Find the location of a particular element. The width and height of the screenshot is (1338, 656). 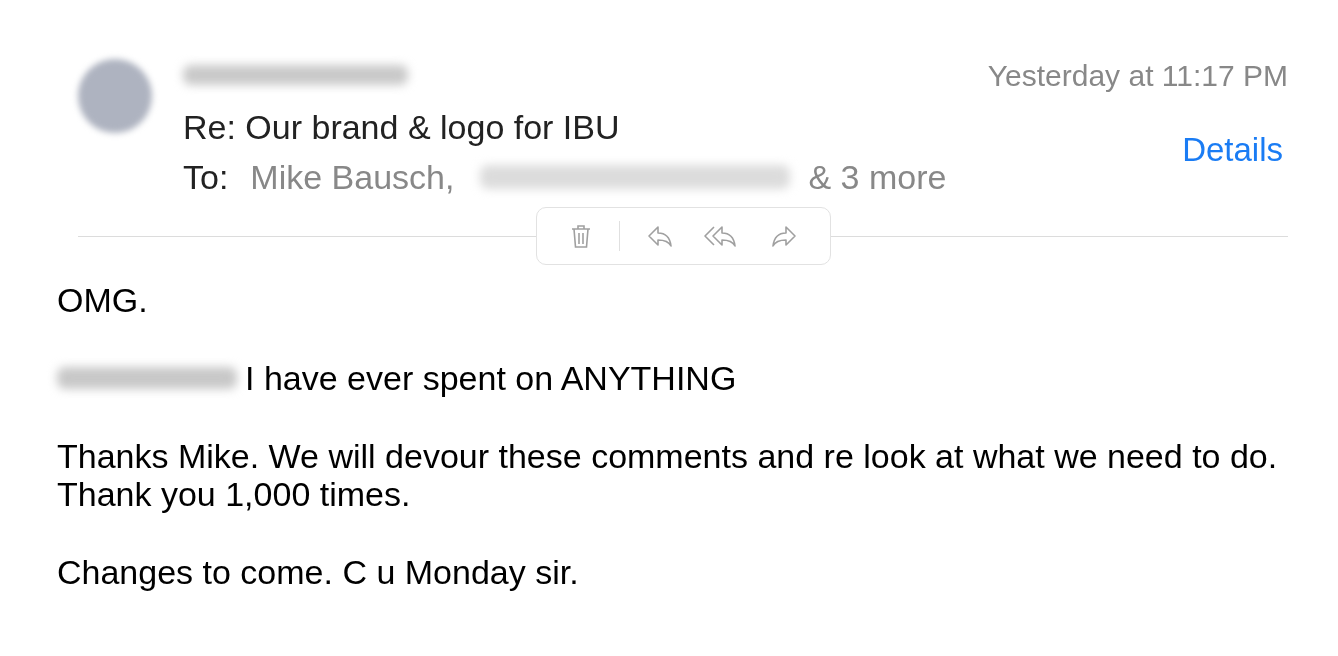

recipient-name: Mike Bausch, is located at coordinates (352, 177).